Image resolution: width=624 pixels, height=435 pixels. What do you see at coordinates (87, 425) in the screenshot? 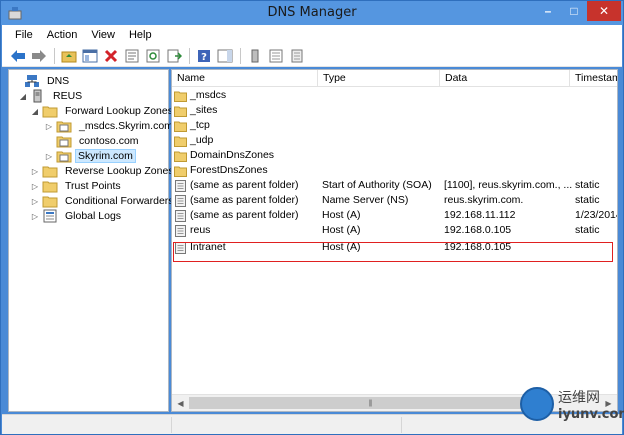
I see `status-section` at bounding box center [87, 425].